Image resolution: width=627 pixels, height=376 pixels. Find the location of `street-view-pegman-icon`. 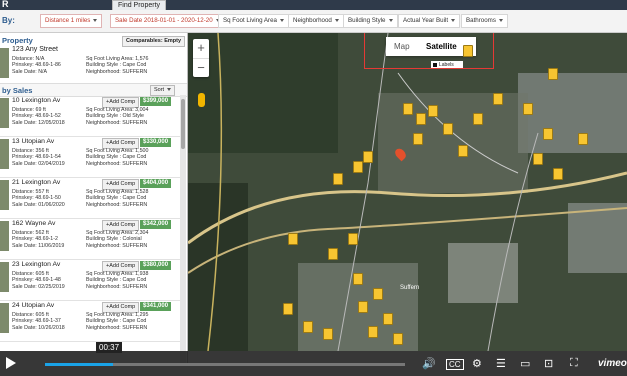

street-view-pegman-icon is located at coordinates (201, 100).